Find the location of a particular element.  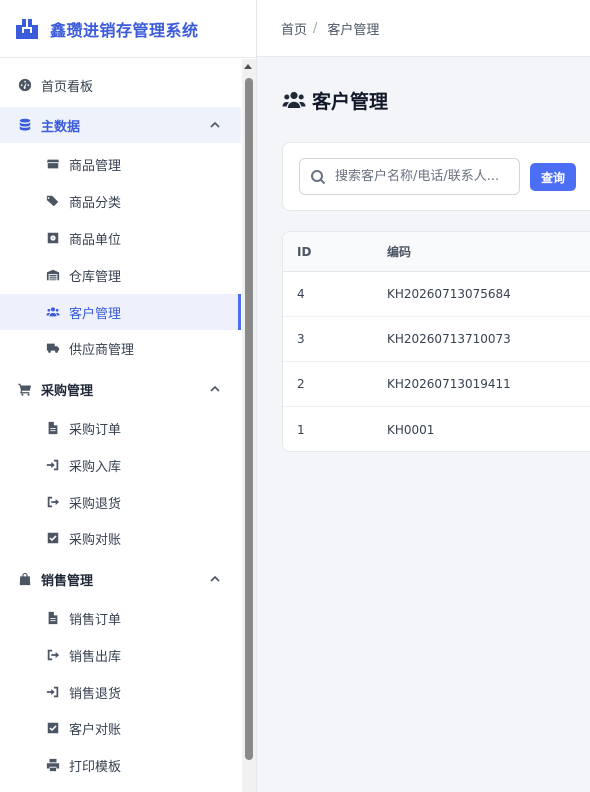

sidebar-item-label: 销售出库 is located at coordinates (95, 657).